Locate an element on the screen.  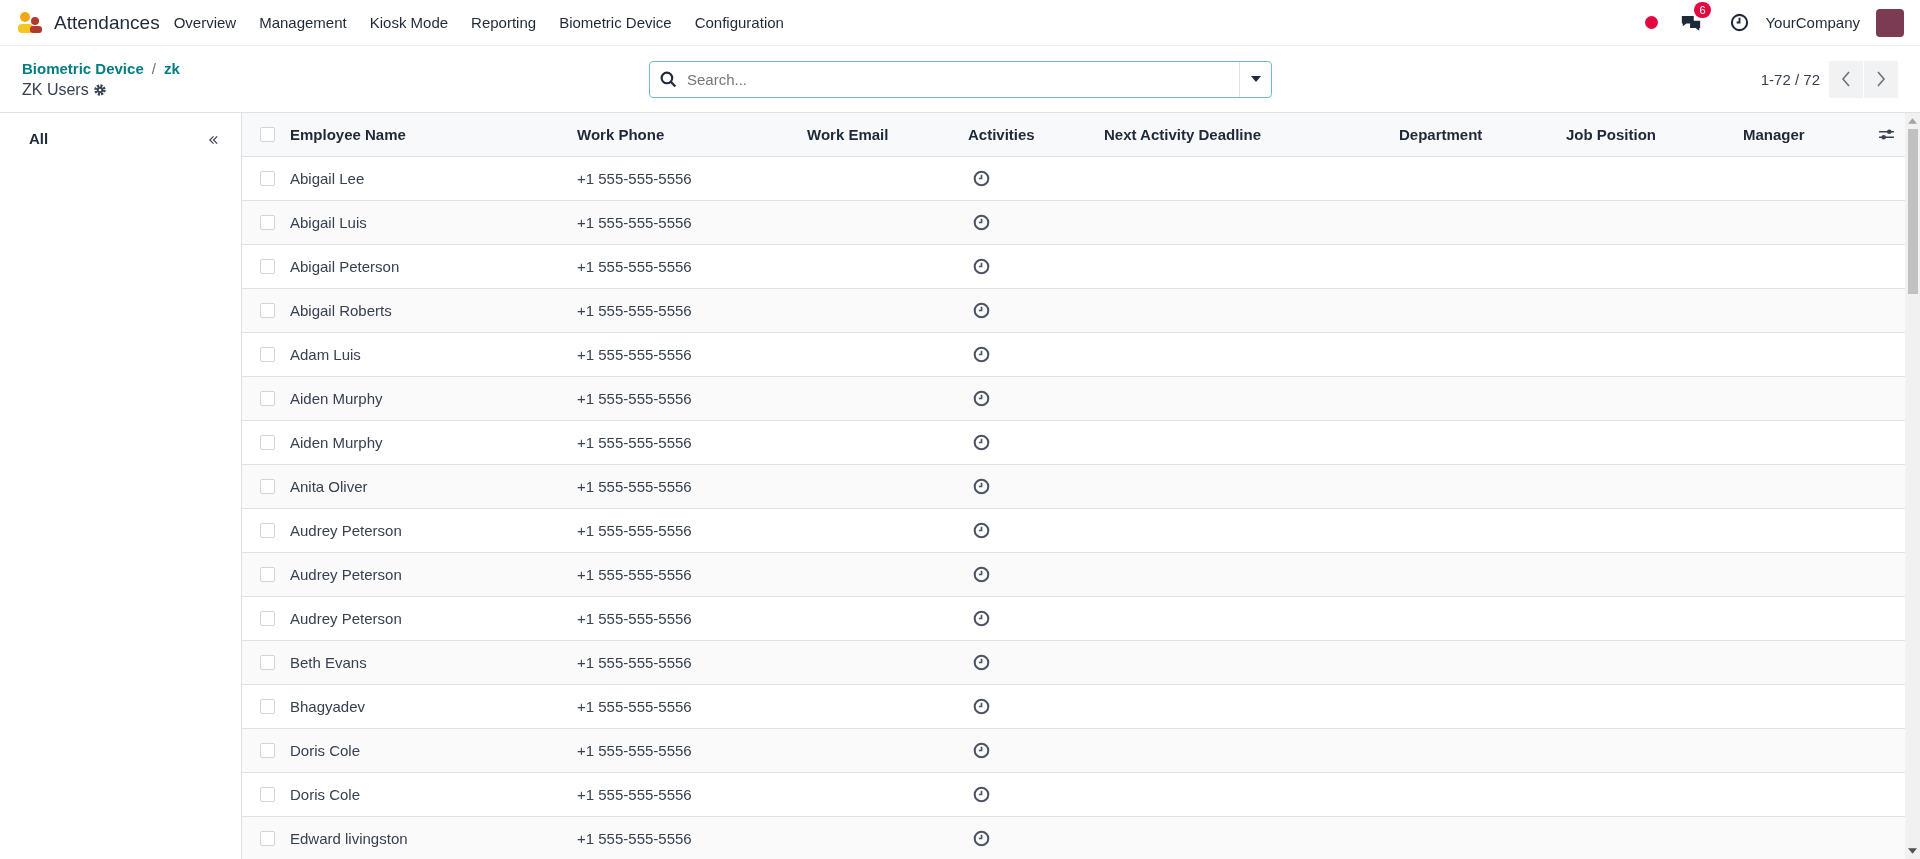
app-name: Attendances is located at coordinates (107, 22).